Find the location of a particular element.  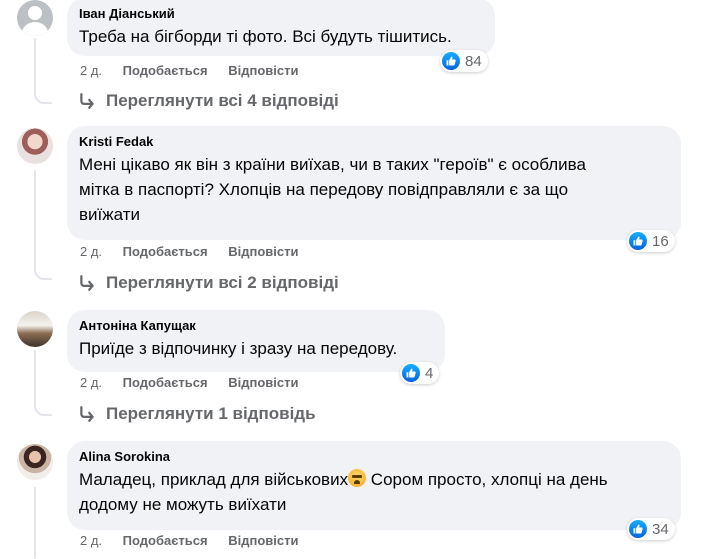

comment-text-line: додому не можуть виїхати is located at coordinates (183, 504).